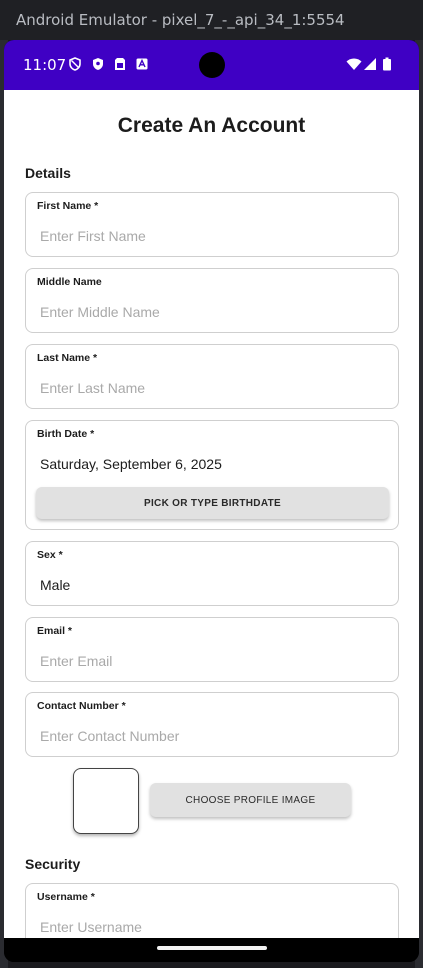 This screenshot has height=968, width=423. What do you see at coordinates (68, 206) in the screenshot?
I see `first-name-label: First Name *` at bounding box center [68, 206].